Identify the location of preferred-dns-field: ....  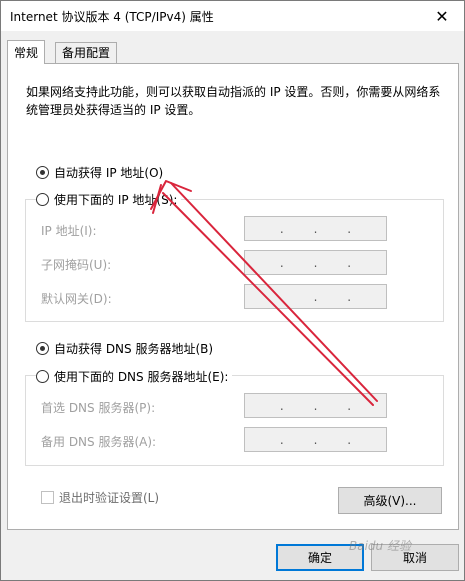
(315, 405).